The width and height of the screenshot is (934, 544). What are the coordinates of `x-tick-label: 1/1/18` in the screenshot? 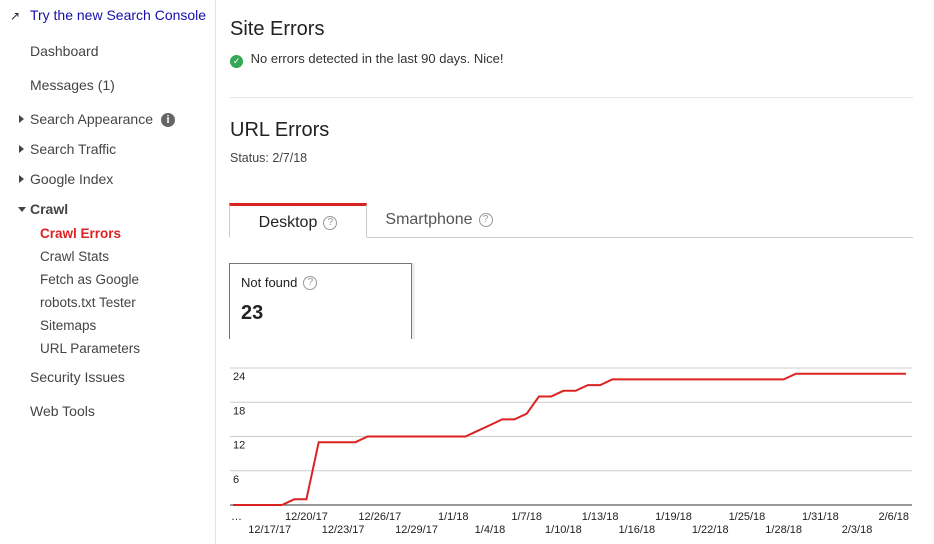 It's located at (453, 517).